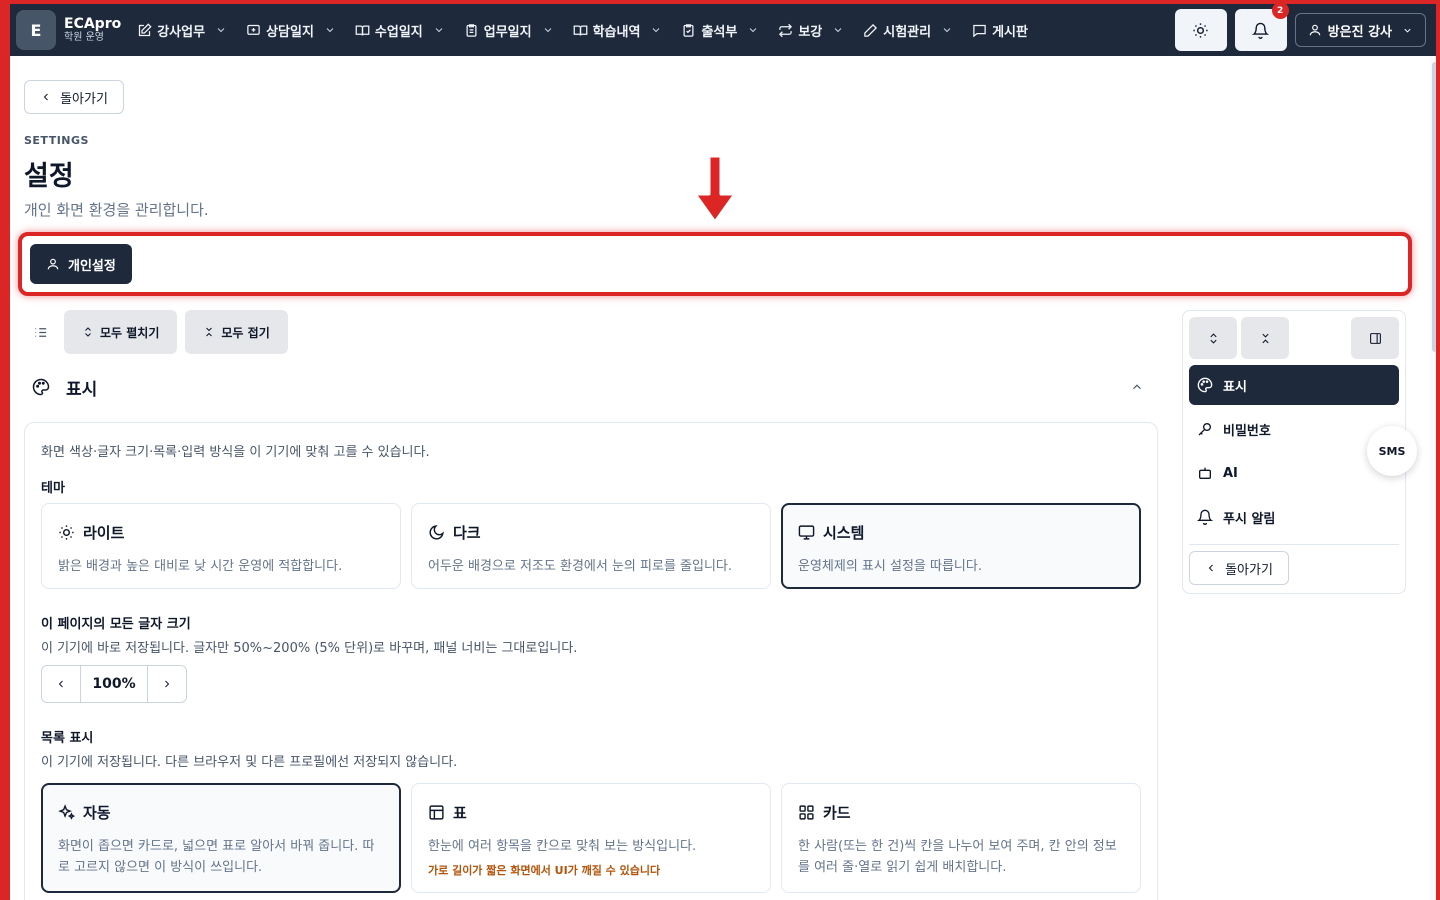  Describe the element at coordinates (245, 332) in the screenshot. I see `collapse-all-label: 모두 접기` at that location.